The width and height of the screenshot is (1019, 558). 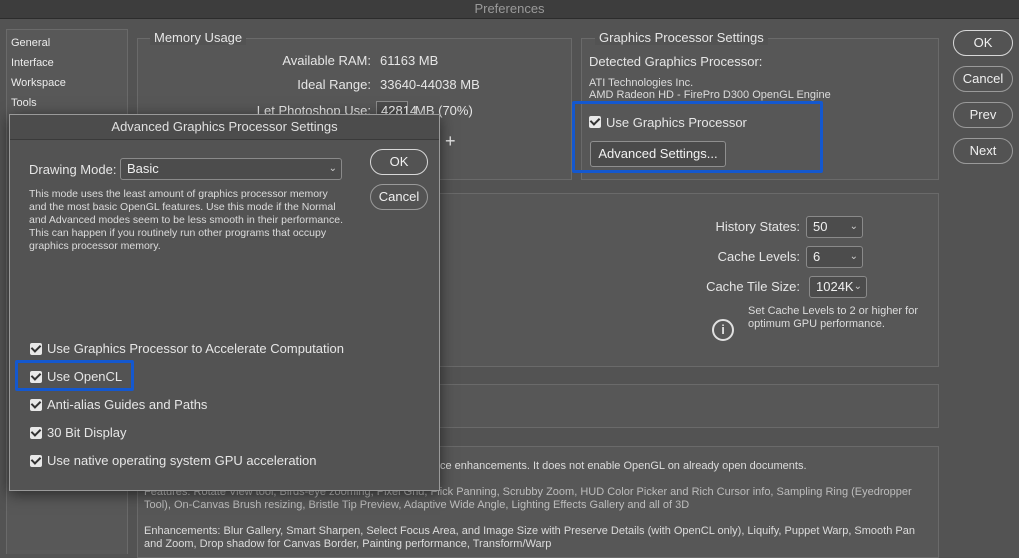 I want to click on info-icon: i, so click(x=723, y=330).